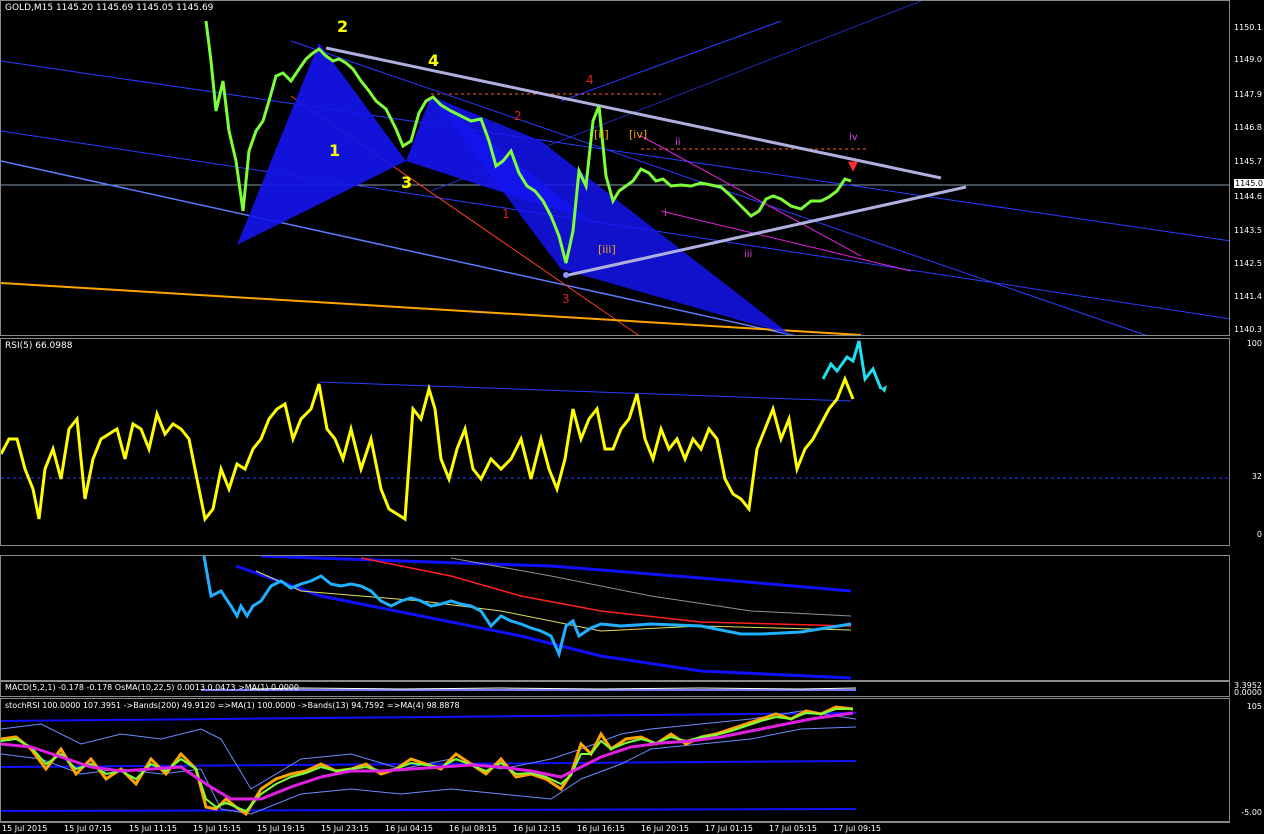  I want to click on macd-scale: 3.3952 0.0000, so click(1247, 689).